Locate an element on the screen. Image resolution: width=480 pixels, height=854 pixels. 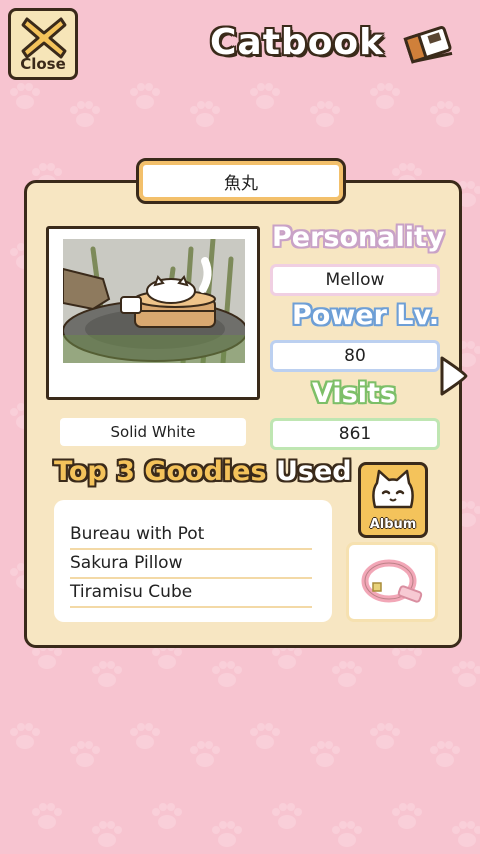
power-level-value: 80 is located at coordinates (355, 356).